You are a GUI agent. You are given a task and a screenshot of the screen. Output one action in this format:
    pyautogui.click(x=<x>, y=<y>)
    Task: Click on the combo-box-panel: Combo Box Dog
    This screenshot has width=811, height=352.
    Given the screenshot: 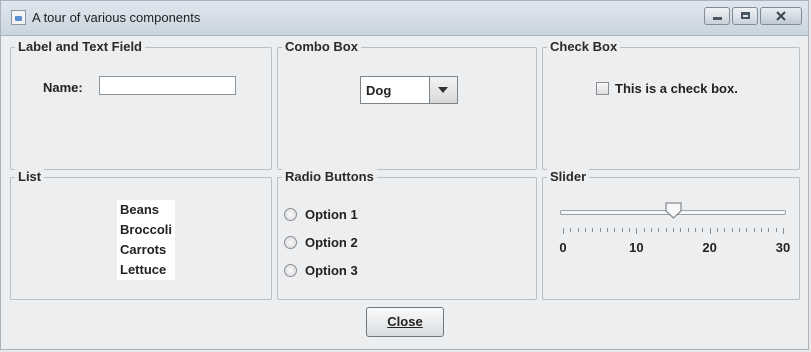 What is the action you would take?
    pyautogui.click(x=407, y=104)
    